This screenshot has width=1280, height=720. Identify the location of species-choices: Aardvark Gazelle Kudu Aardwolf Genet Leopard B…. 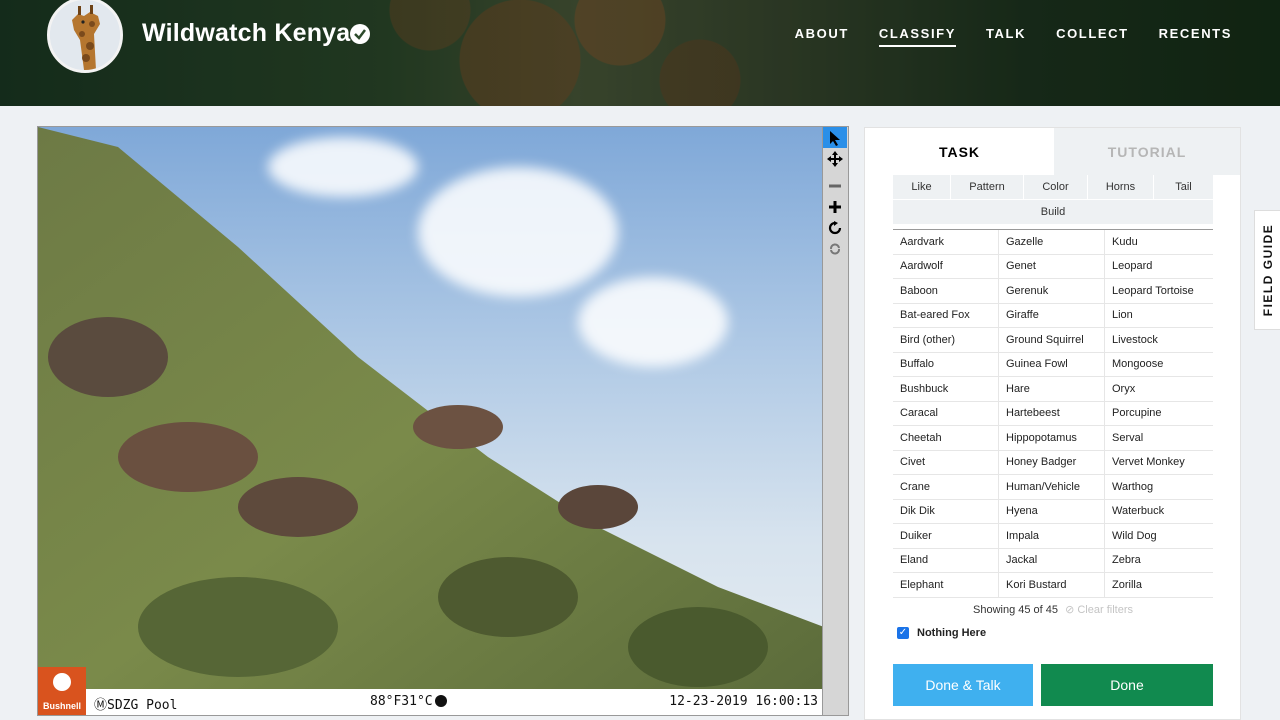
(1053, 413).